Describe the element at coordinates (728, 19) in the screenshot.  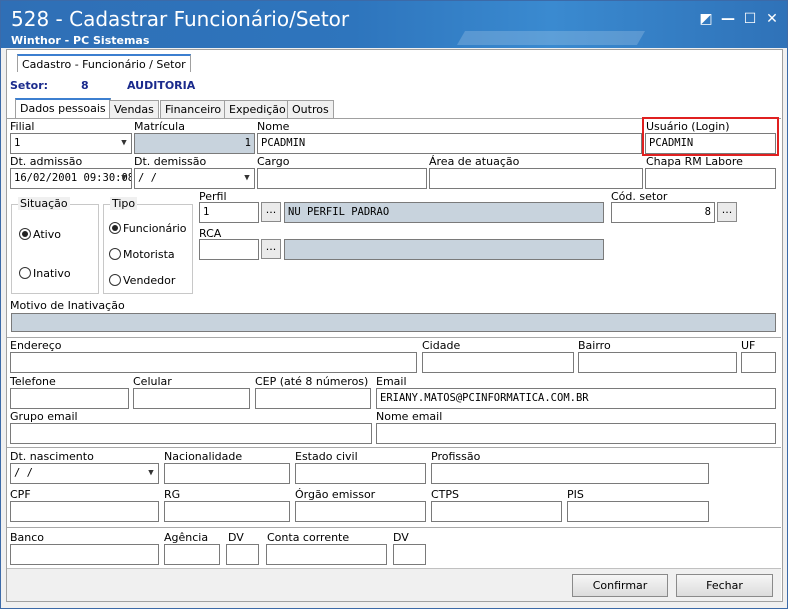
I see `minimize-button: —` at that location.